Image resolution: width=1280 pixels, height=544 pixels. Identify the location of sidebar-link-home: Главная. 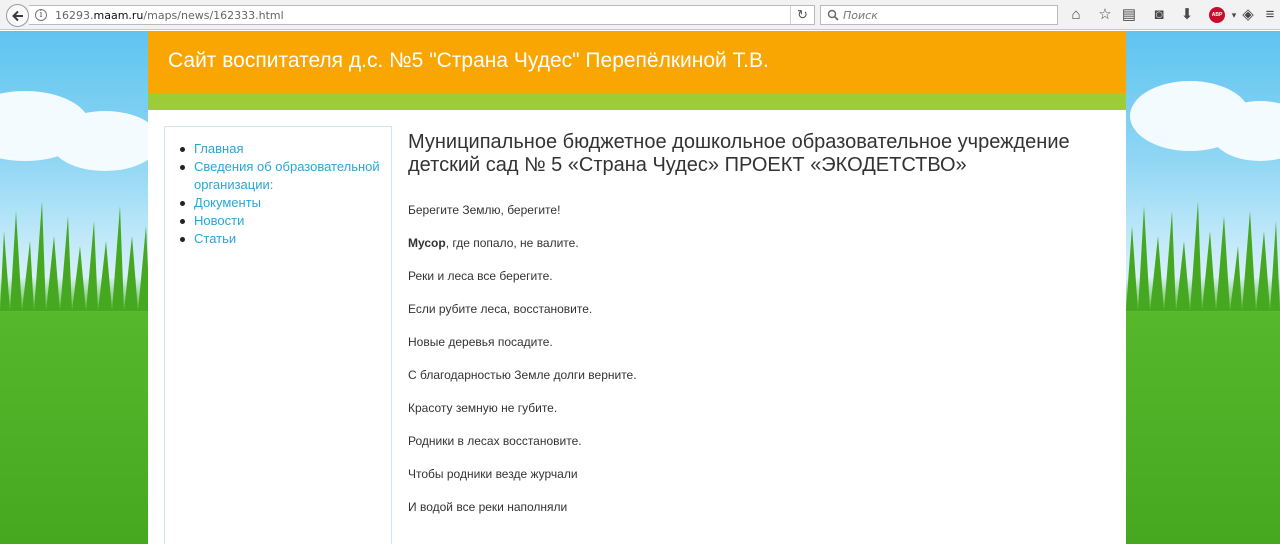
(218, 148).